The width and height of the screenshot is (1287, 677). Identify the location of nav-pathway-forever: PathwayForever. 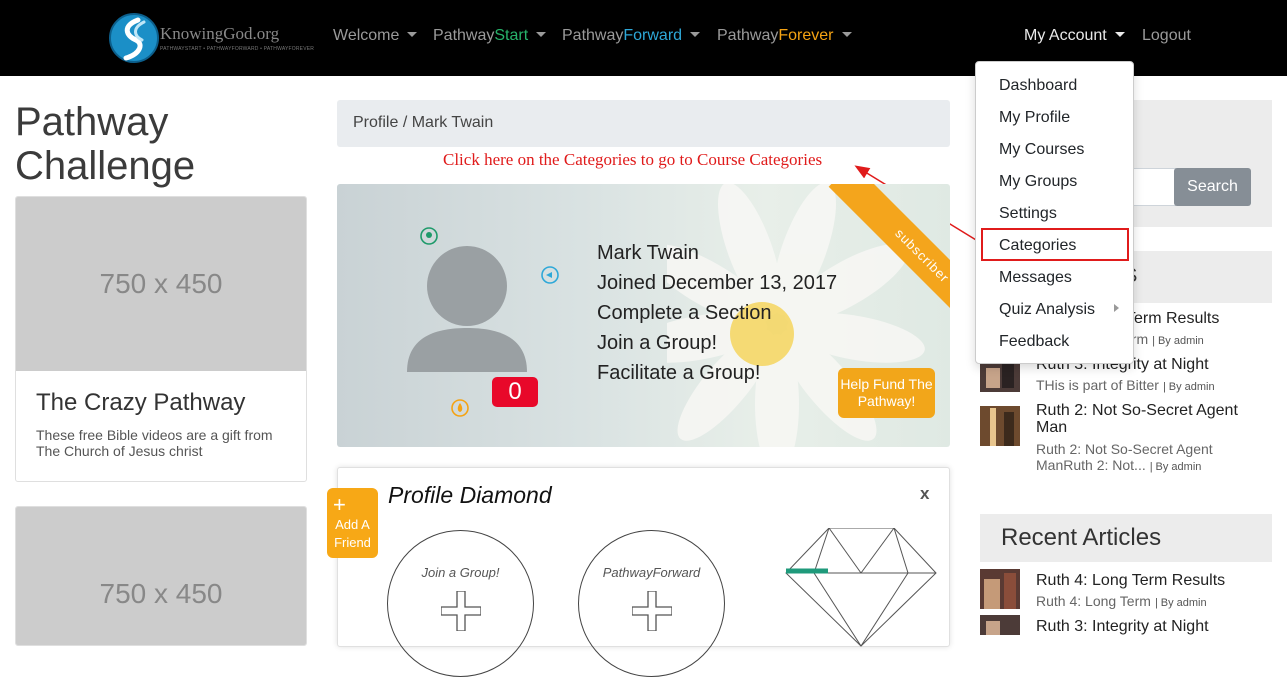
(784, 36).